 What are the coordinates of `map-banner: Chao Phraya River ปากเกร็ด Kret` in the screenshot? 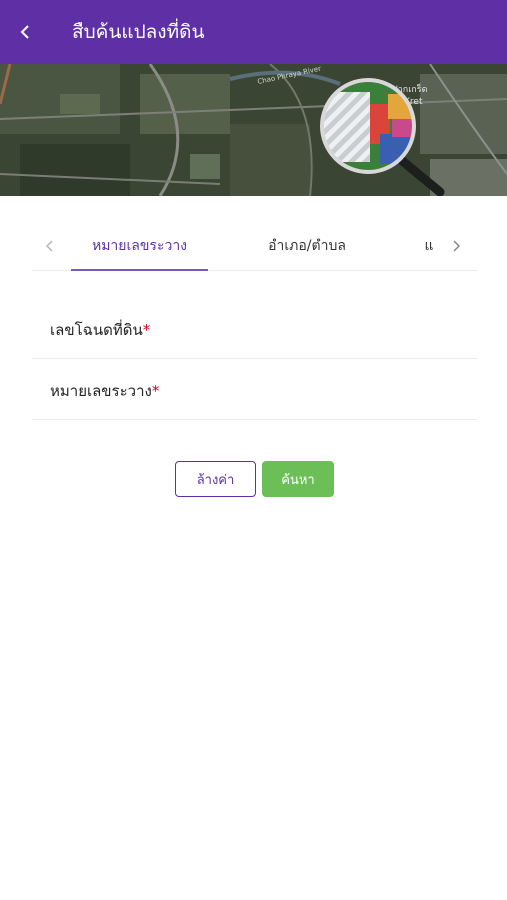 It's located at (253, 130).